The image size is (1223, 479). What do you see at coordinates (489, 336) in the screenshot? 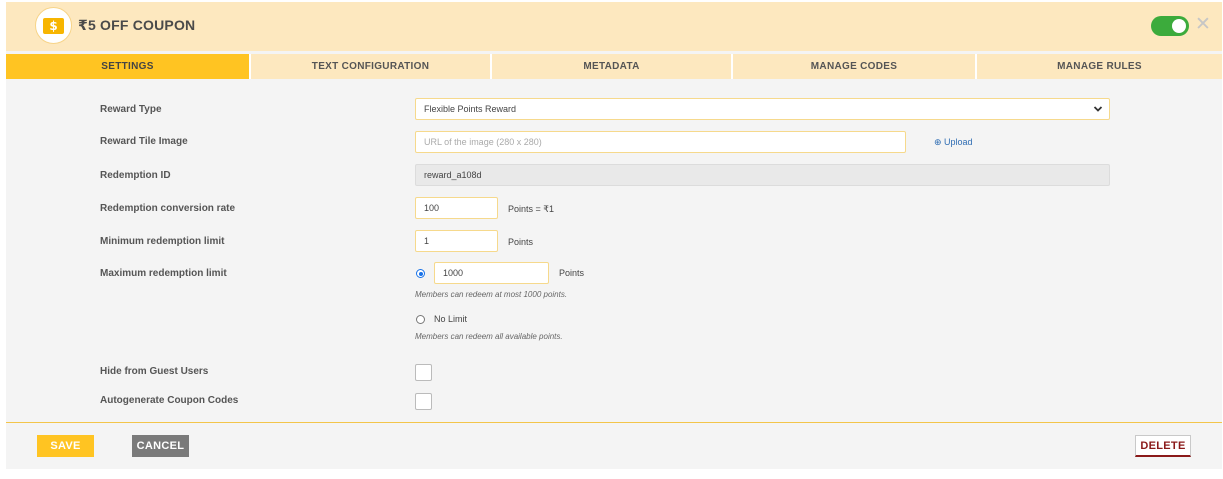
I see `no-limit-hint: Members can redeem all available points.` at bounding box center [489, 336].